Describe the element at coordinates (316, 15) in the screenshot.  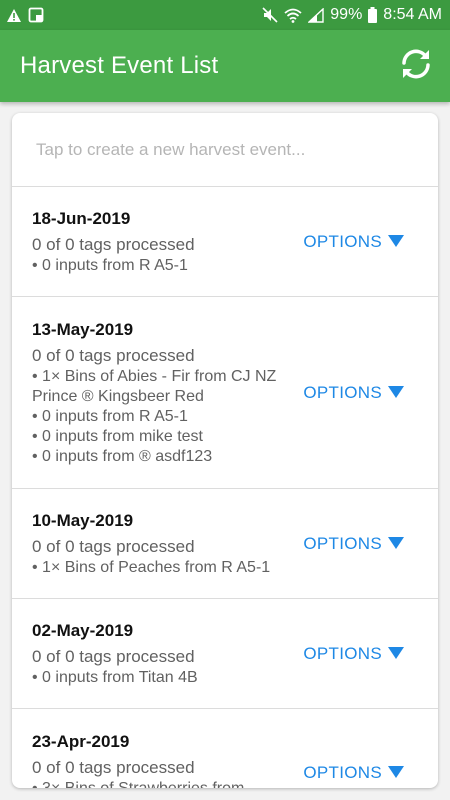
I see `signal-icon` at that location.